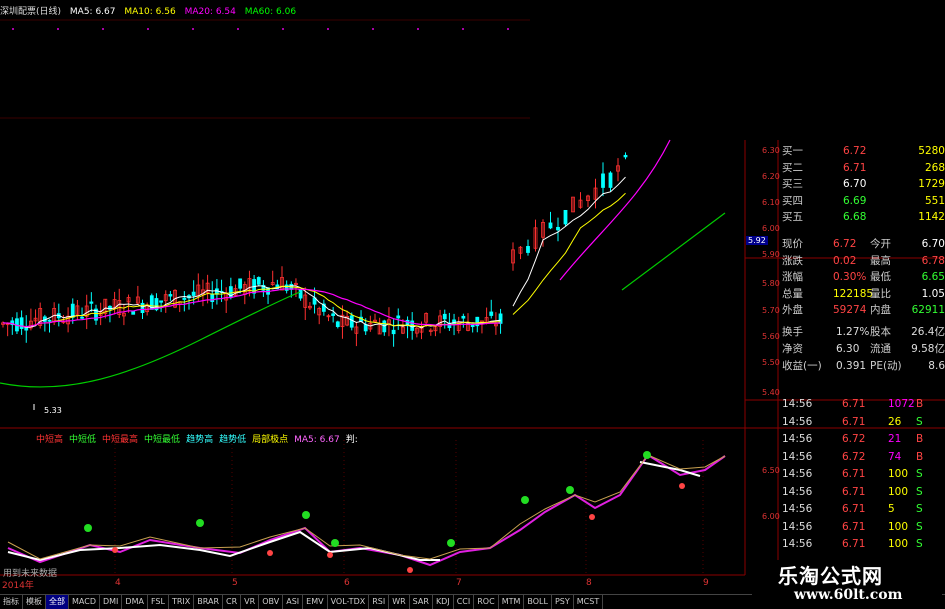  I want to click on stat-value: 6.78, so click(933, 260).